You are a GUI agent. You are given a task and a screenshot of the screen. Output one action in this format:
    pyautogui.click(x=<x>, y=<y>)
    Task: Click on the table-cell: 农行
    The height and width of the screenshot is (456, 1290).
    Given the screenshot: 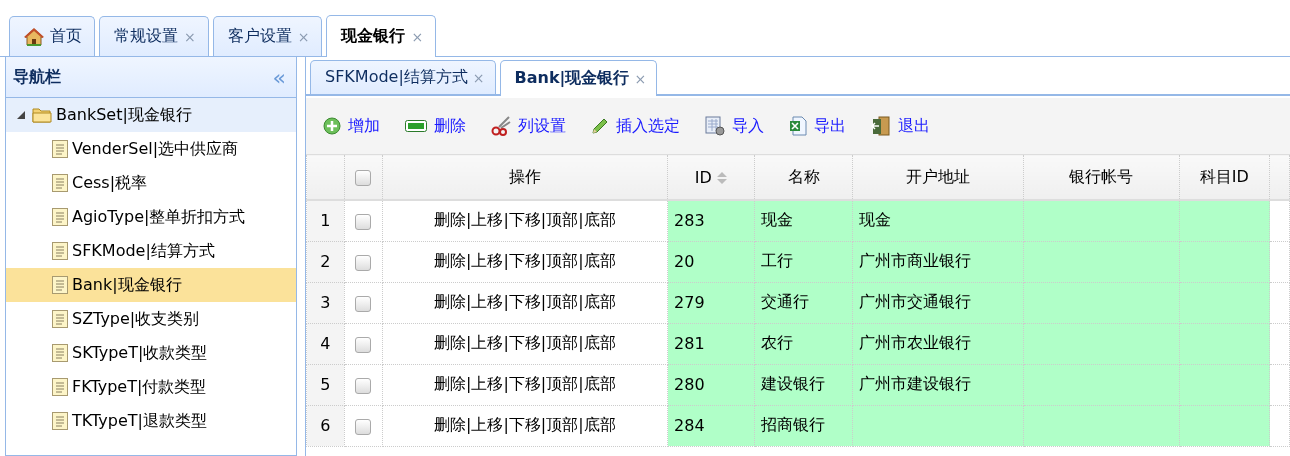 What is the action you would take?
    pyautogui.click(x=803, y=343)
    